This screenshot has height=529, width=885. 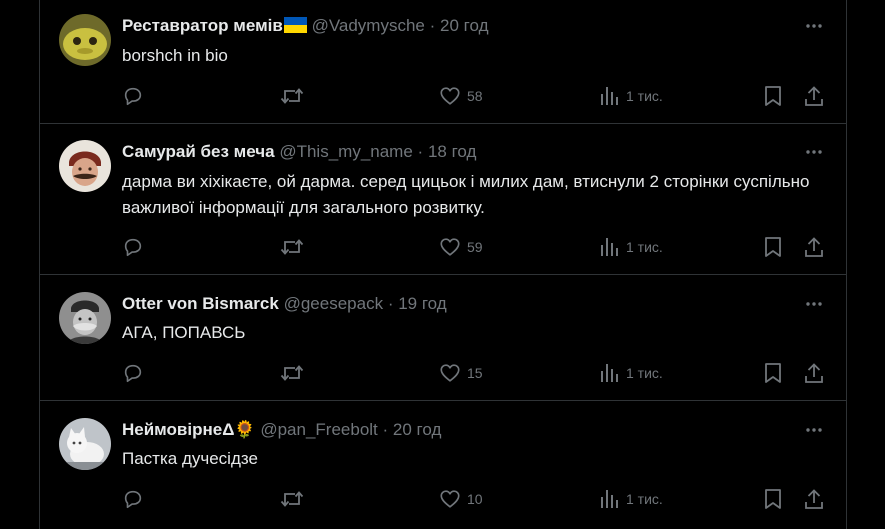 What do you see at coordinates (368, 25) in the screenshot?
I see `author-handle: @Vadymysche` at bounding box center [368, 25].